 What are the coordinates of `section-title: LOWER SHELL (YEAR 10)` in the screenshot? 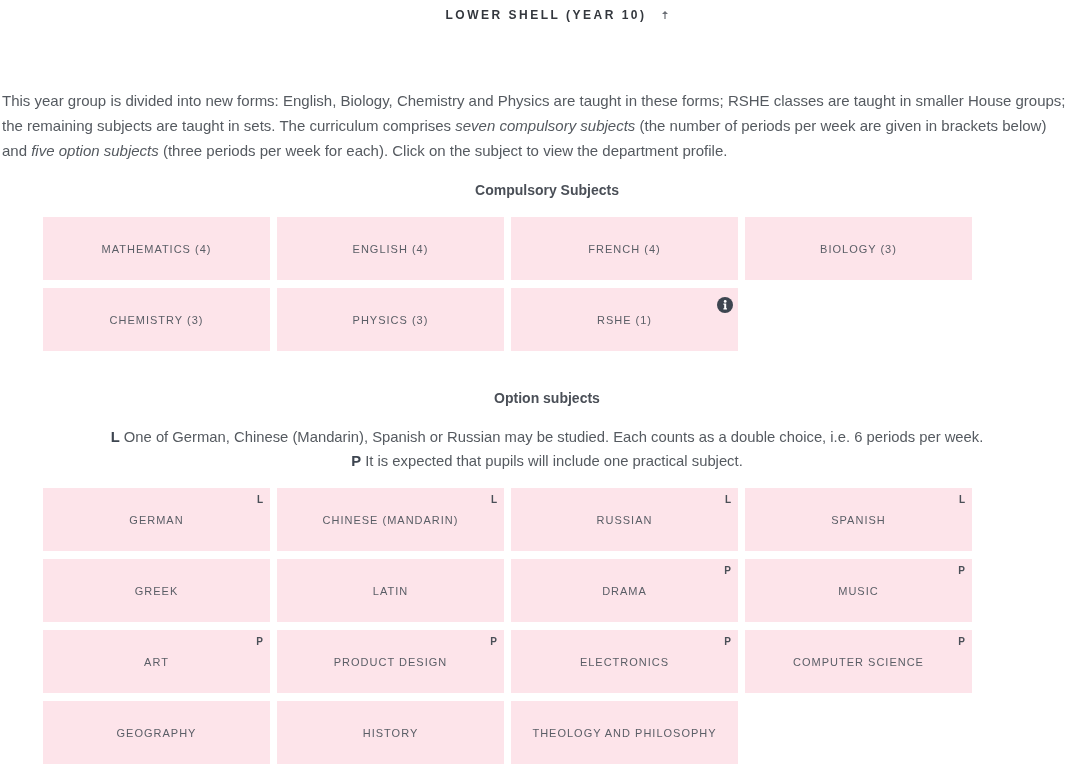 It's located at (546, 15).